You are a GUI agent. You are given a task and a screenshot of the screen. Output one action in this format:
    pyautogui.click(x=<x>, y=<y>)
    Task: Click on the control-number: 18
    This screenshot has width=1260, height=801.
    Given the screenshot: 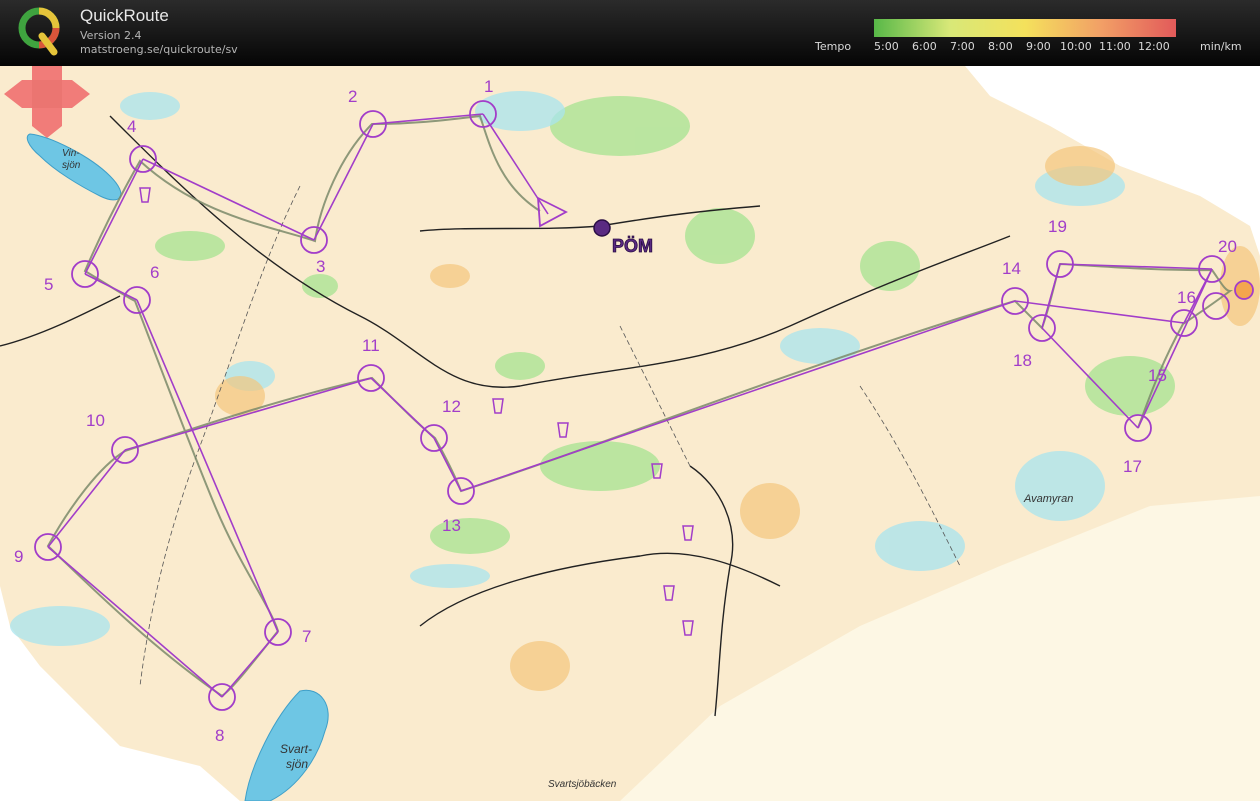 What is the action you would take?
    pyautogui.click(x=1022, y=360)
    